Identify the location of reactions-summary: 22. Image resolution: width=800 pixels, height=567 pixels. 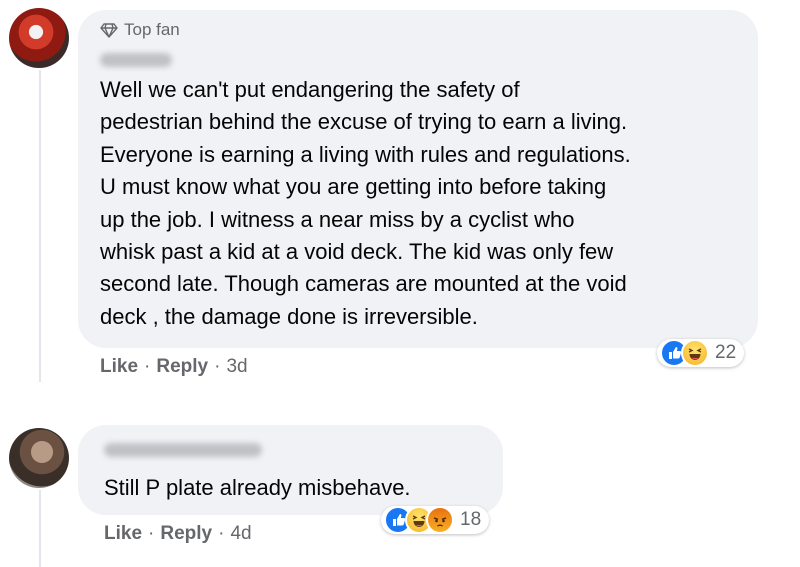
(701, 353).